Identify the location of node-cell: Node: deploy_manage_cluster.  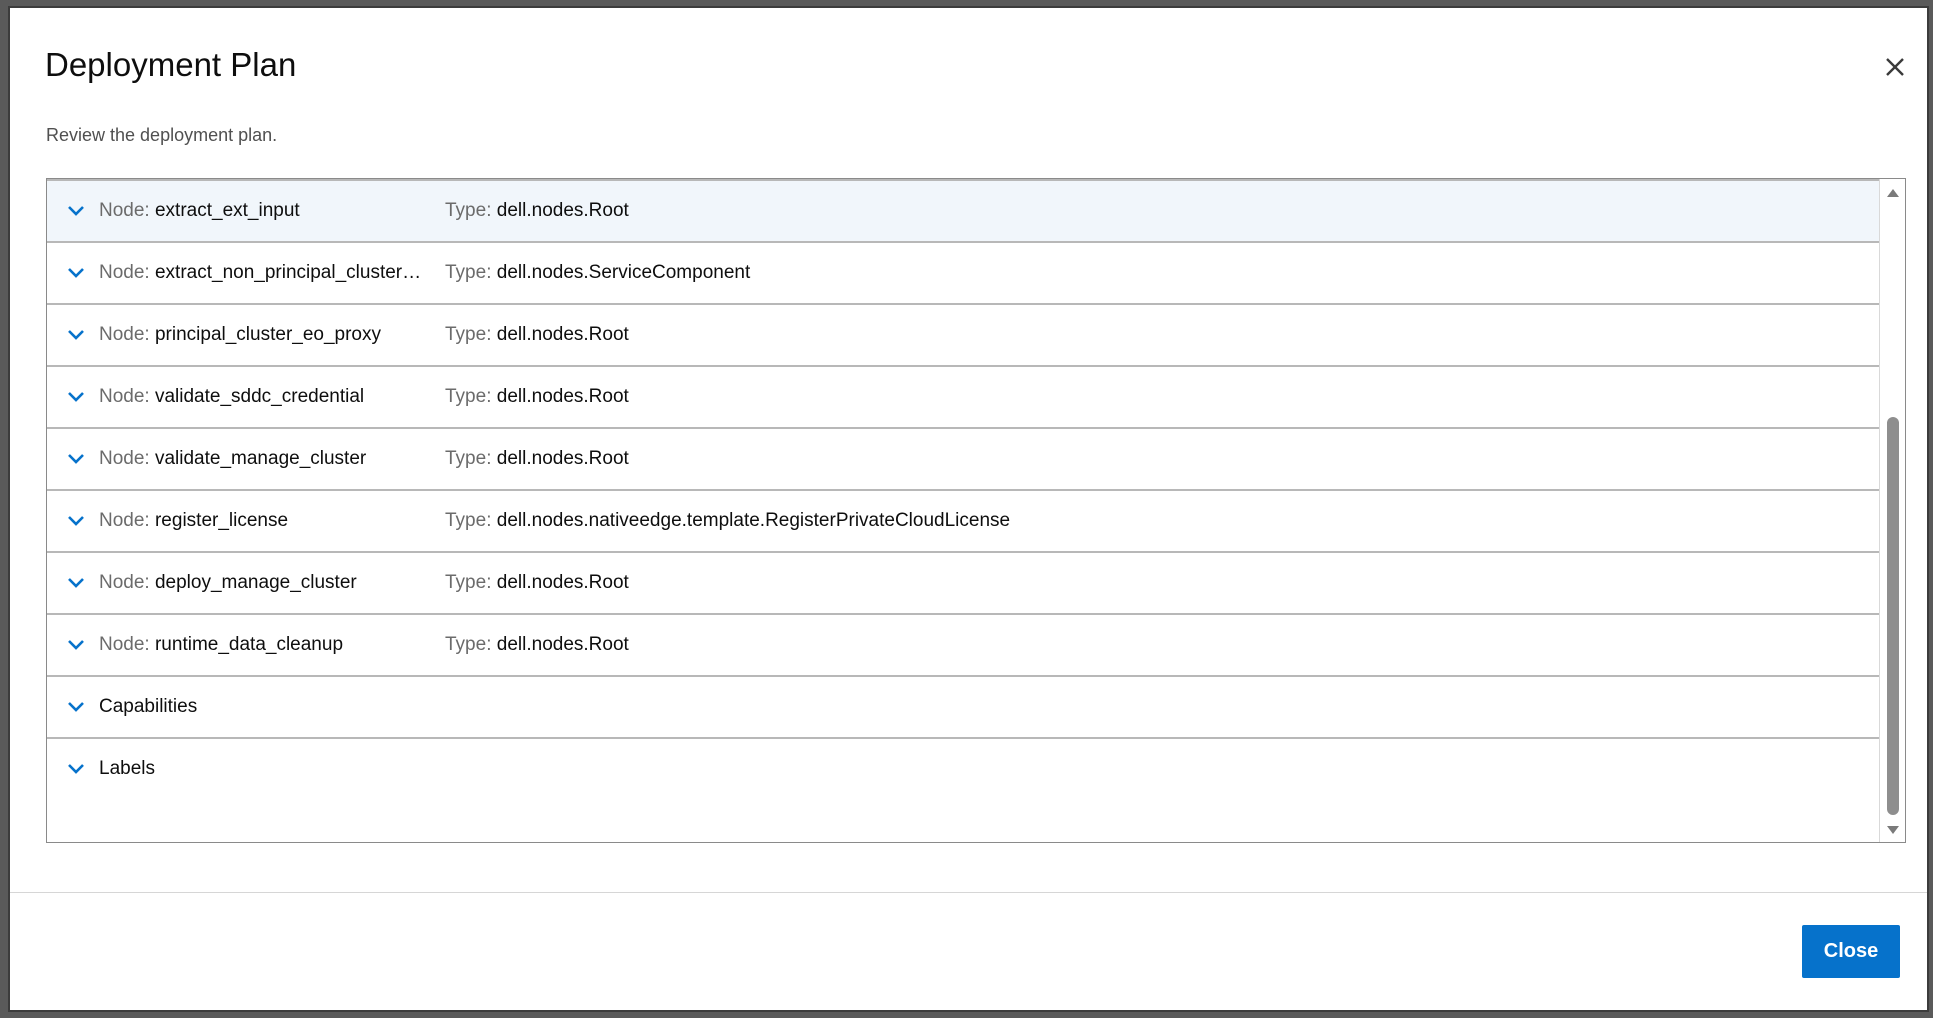
(228, 583).